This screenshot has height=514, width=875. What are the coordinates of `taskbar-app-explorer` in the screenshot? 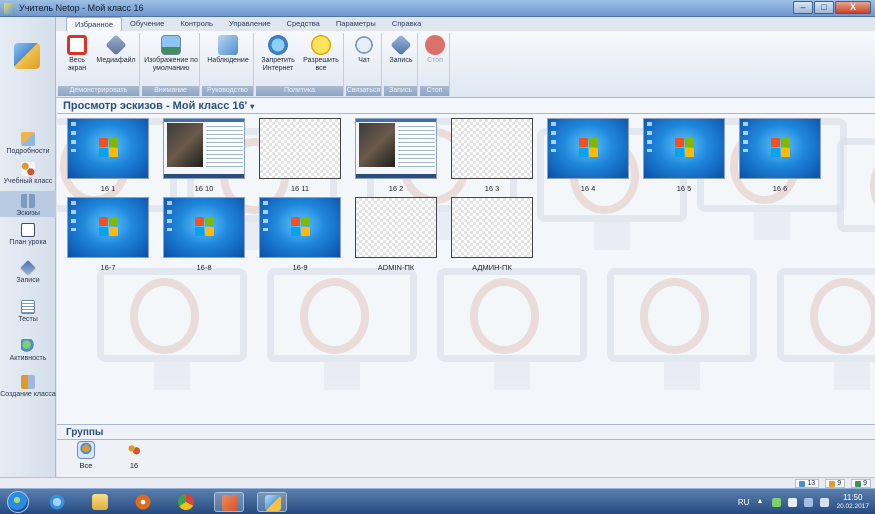 It's located at (100, 502).